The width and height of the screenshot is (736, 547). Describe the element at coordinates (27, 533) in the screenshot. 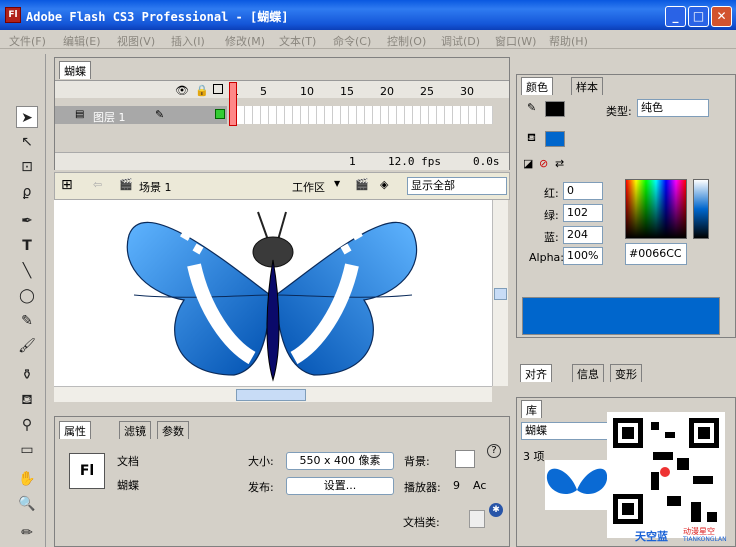

I see `stroke-color-icon: ✏` at that location.